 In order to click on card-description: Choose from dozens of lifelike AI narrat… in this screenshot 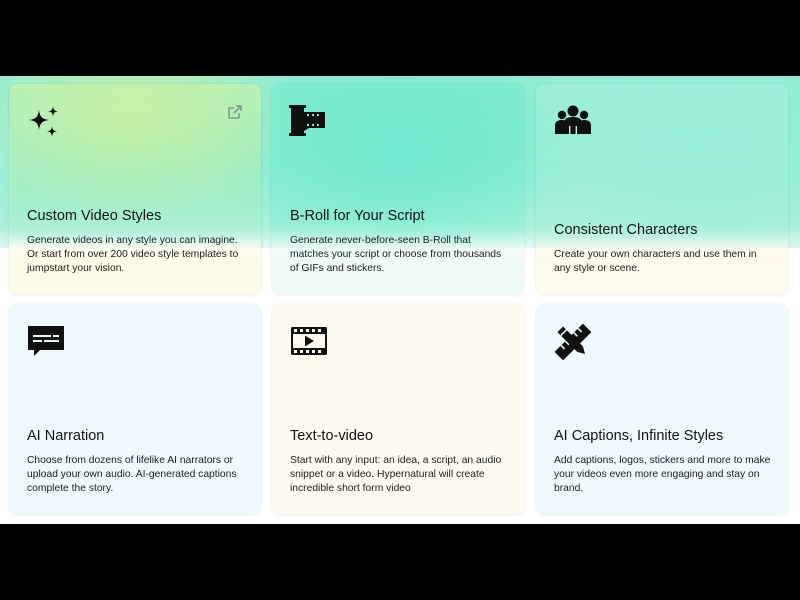, I will do `click(132, 475)`.